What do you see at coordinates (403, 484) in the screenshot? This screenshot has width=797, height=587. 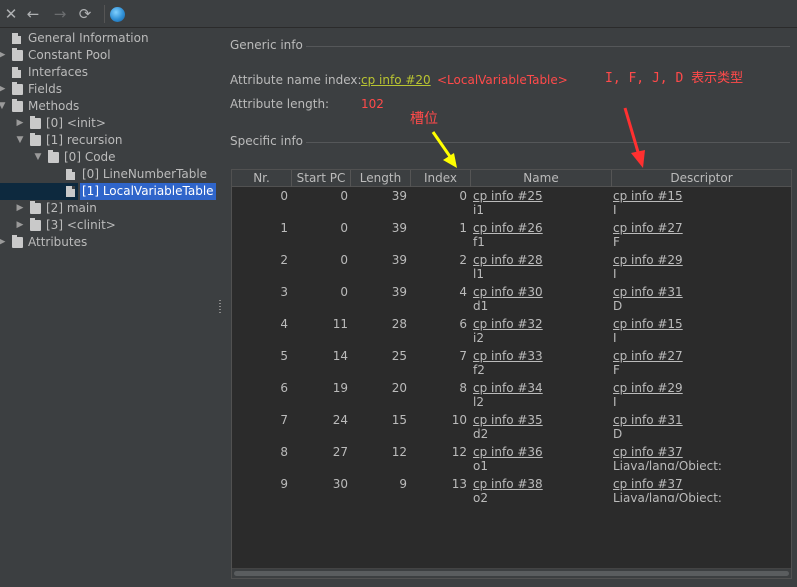 I see `cell-length: 9` at bounding box center [403, 484].